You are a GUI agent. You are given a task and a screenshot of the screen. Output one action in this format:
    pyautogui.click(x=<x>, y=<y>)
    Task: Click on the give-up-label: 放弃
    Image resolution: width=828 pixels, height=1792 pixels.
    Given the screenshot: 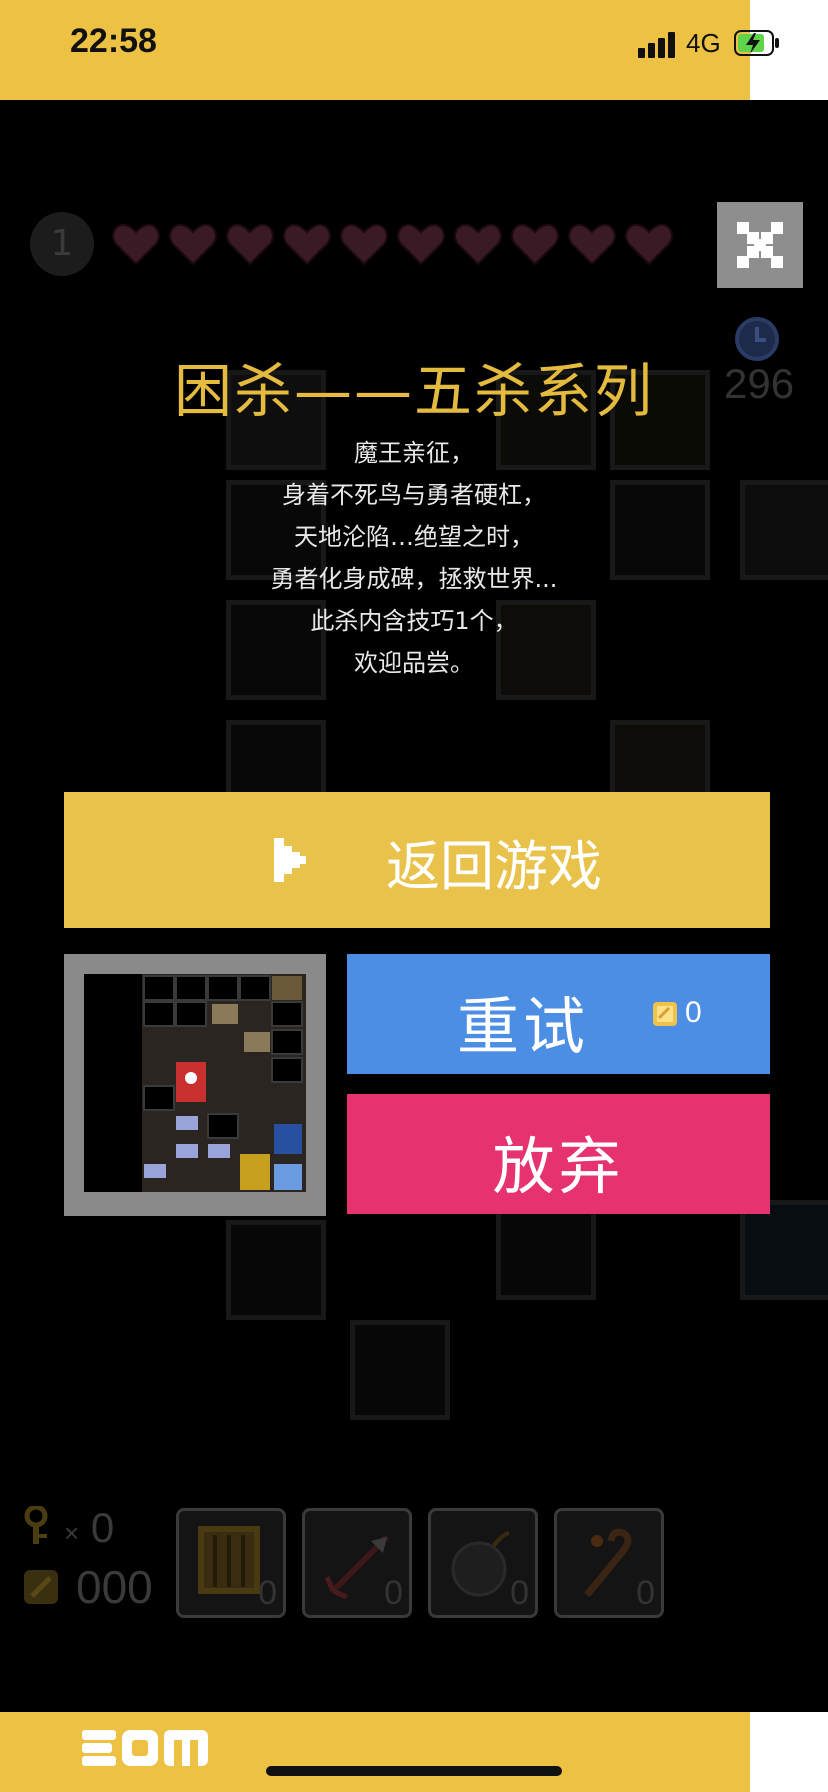 What is the action you would take?
    pyautogui.click(x=558, y=1166)
    